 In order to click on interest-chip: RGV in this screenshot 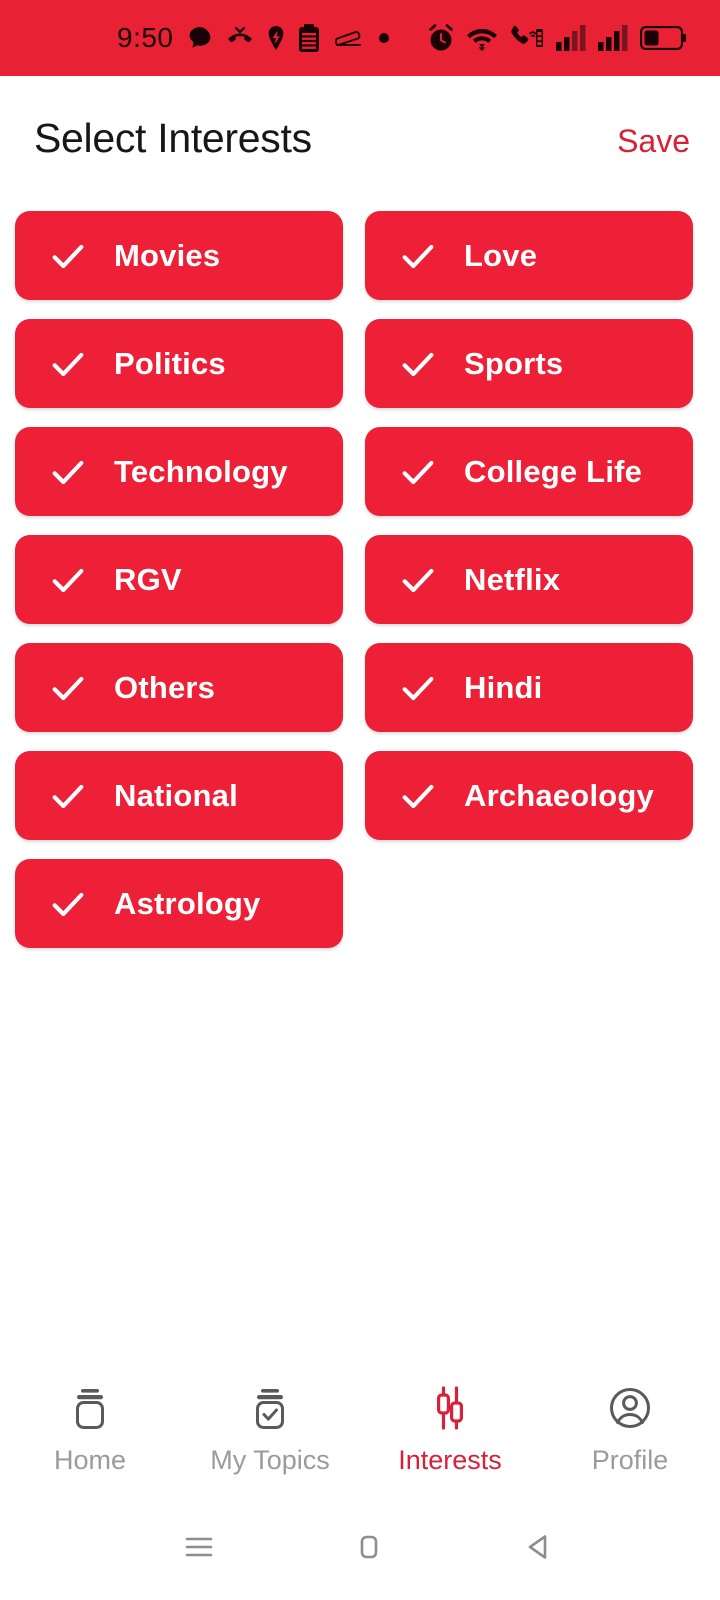, I will do `click(179, 579)`.